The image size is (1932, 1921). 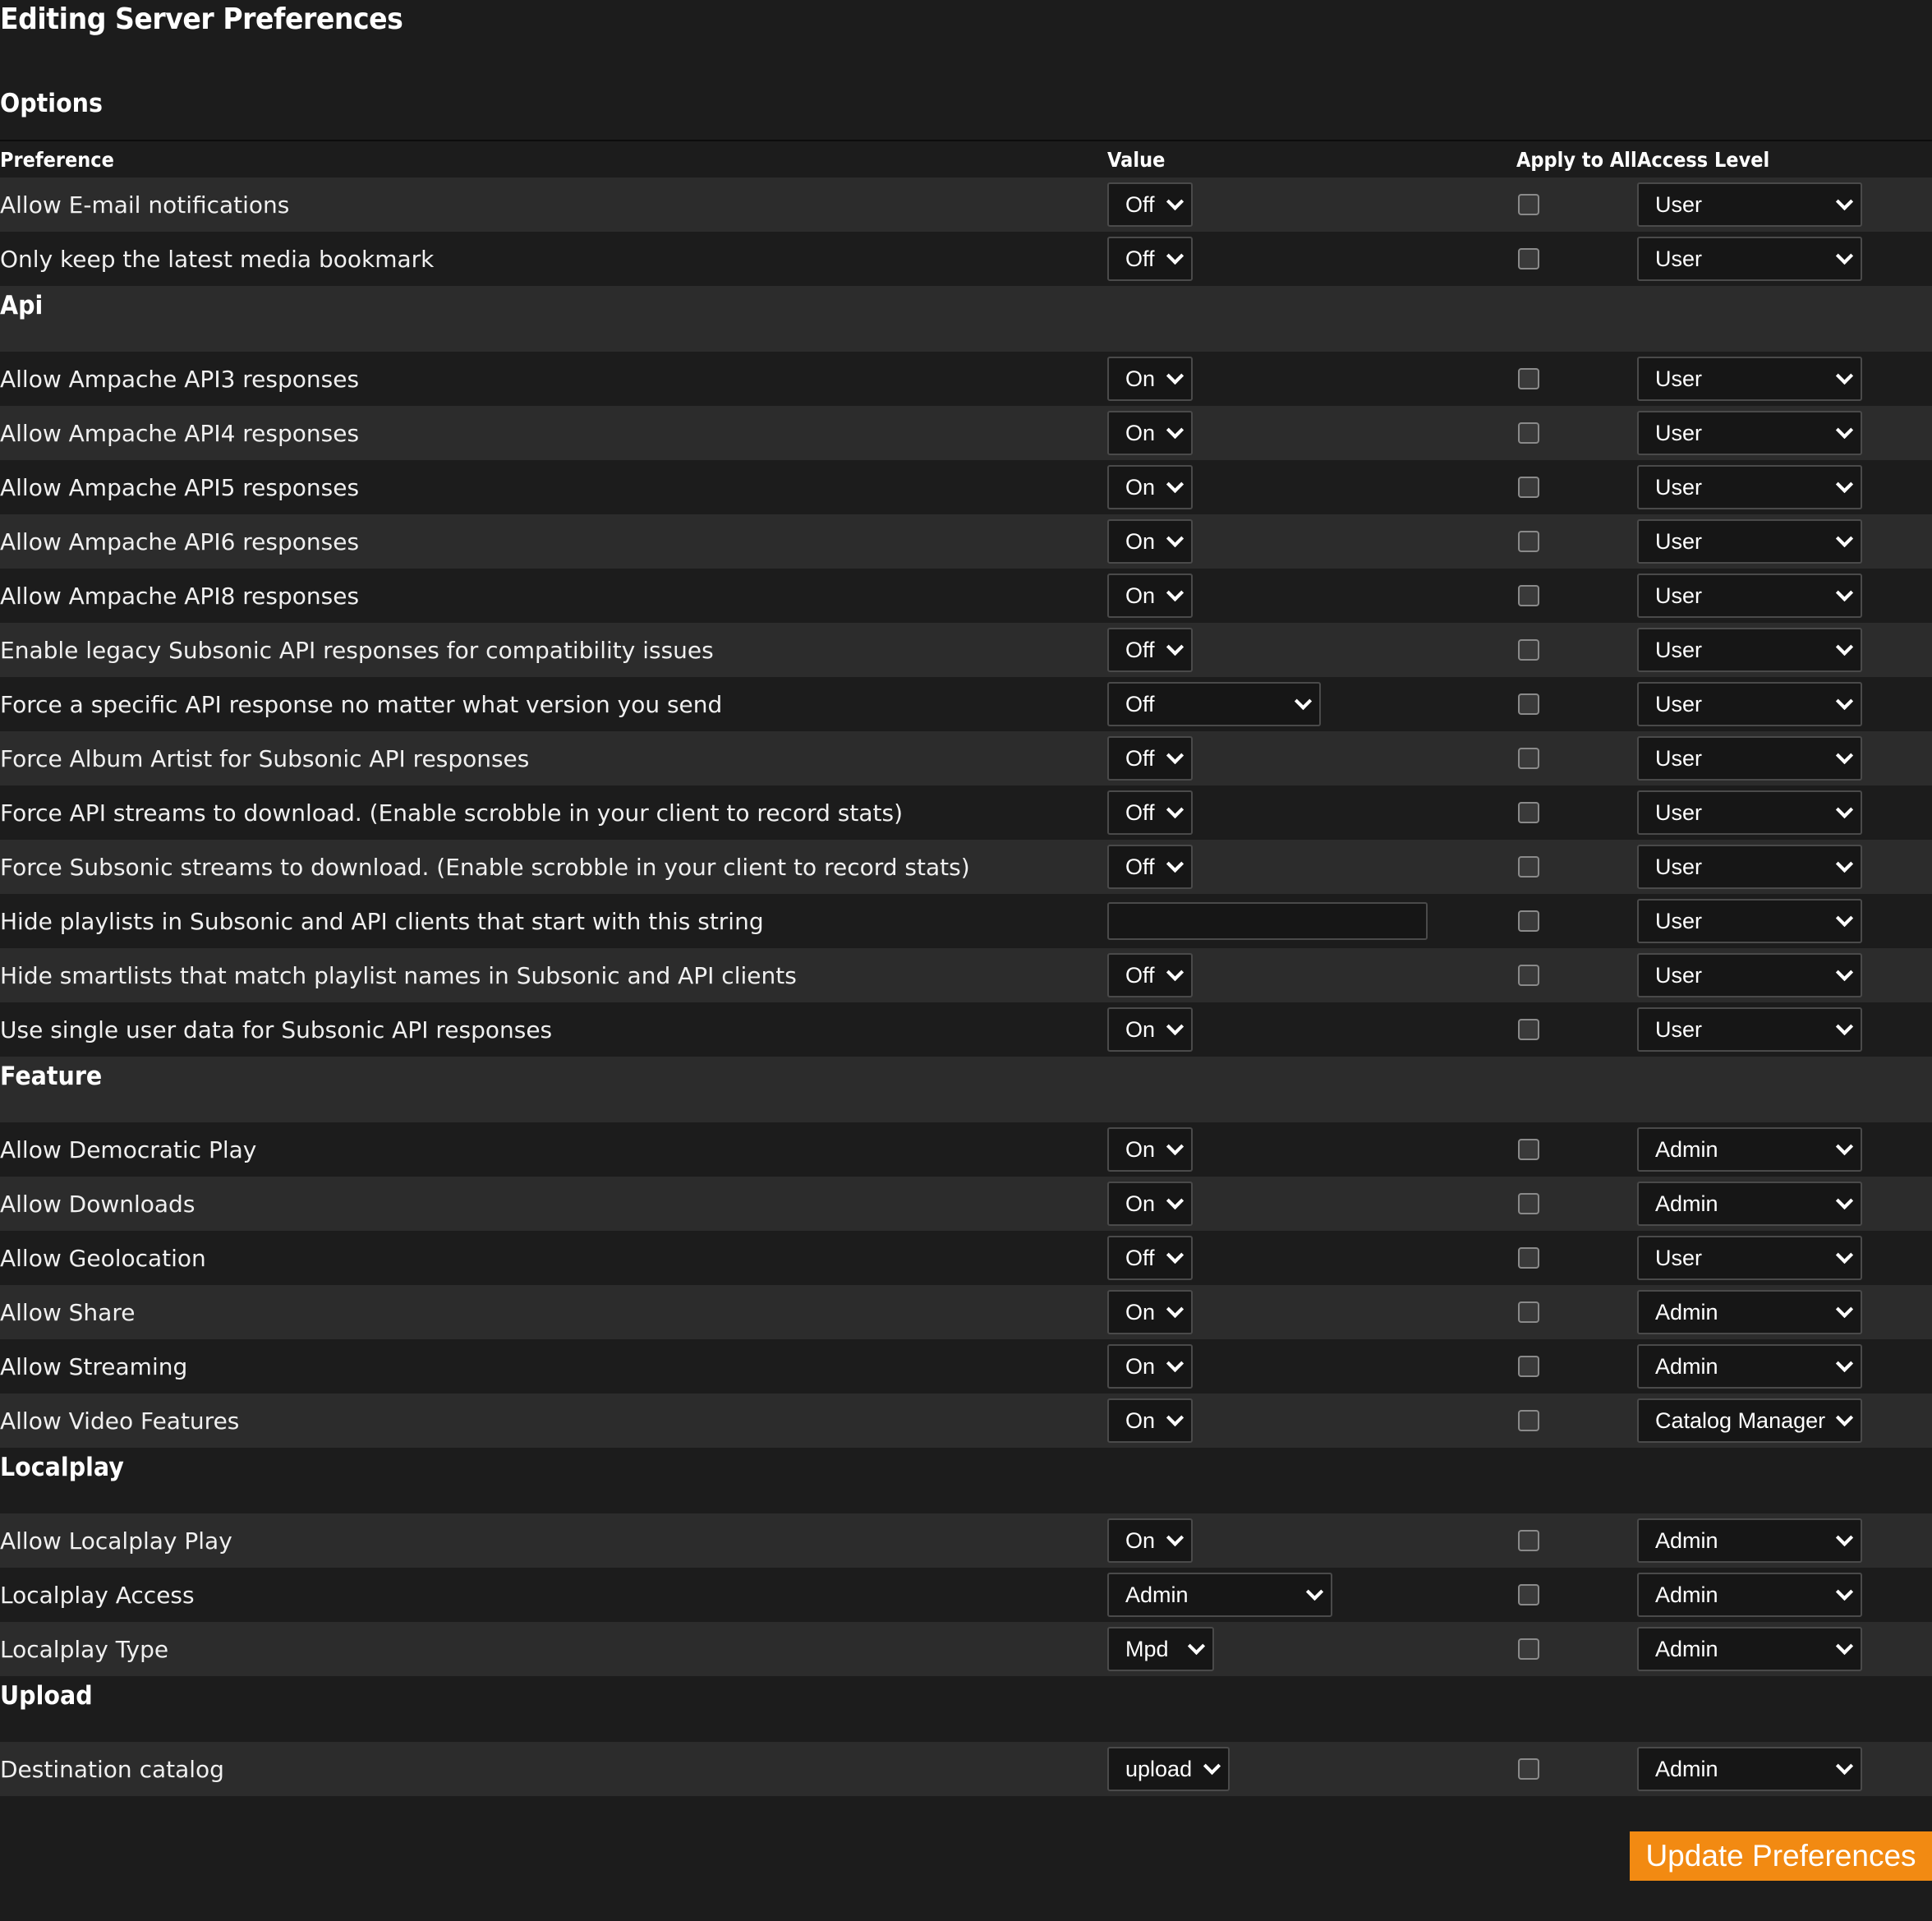 I want to click on table-row: Allow Streaming On Admin, so click(x=966, y=1367).